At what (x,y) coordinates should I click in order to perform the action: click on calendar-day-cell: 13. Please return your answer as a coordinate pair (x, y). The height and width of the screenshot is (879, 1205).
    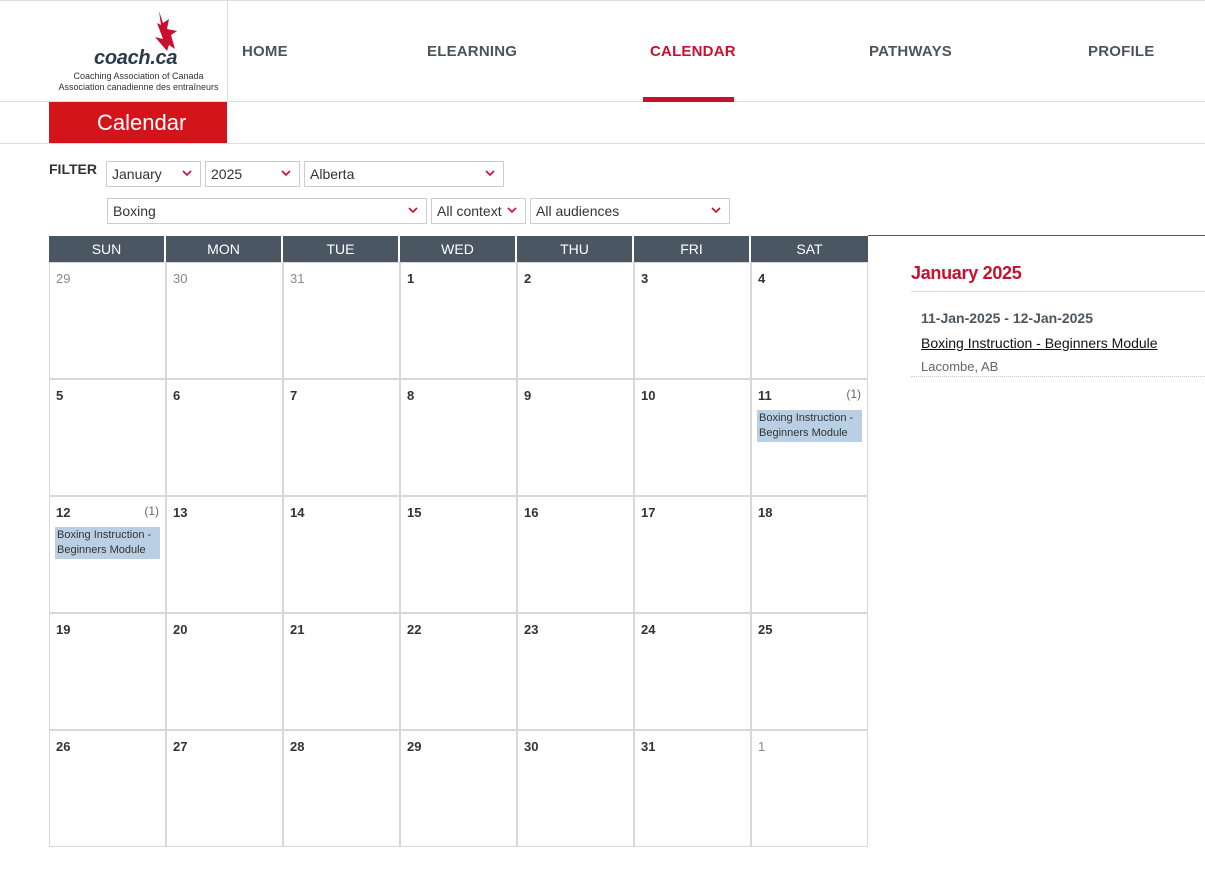
    Looking at the image, I should click on (224, 554).